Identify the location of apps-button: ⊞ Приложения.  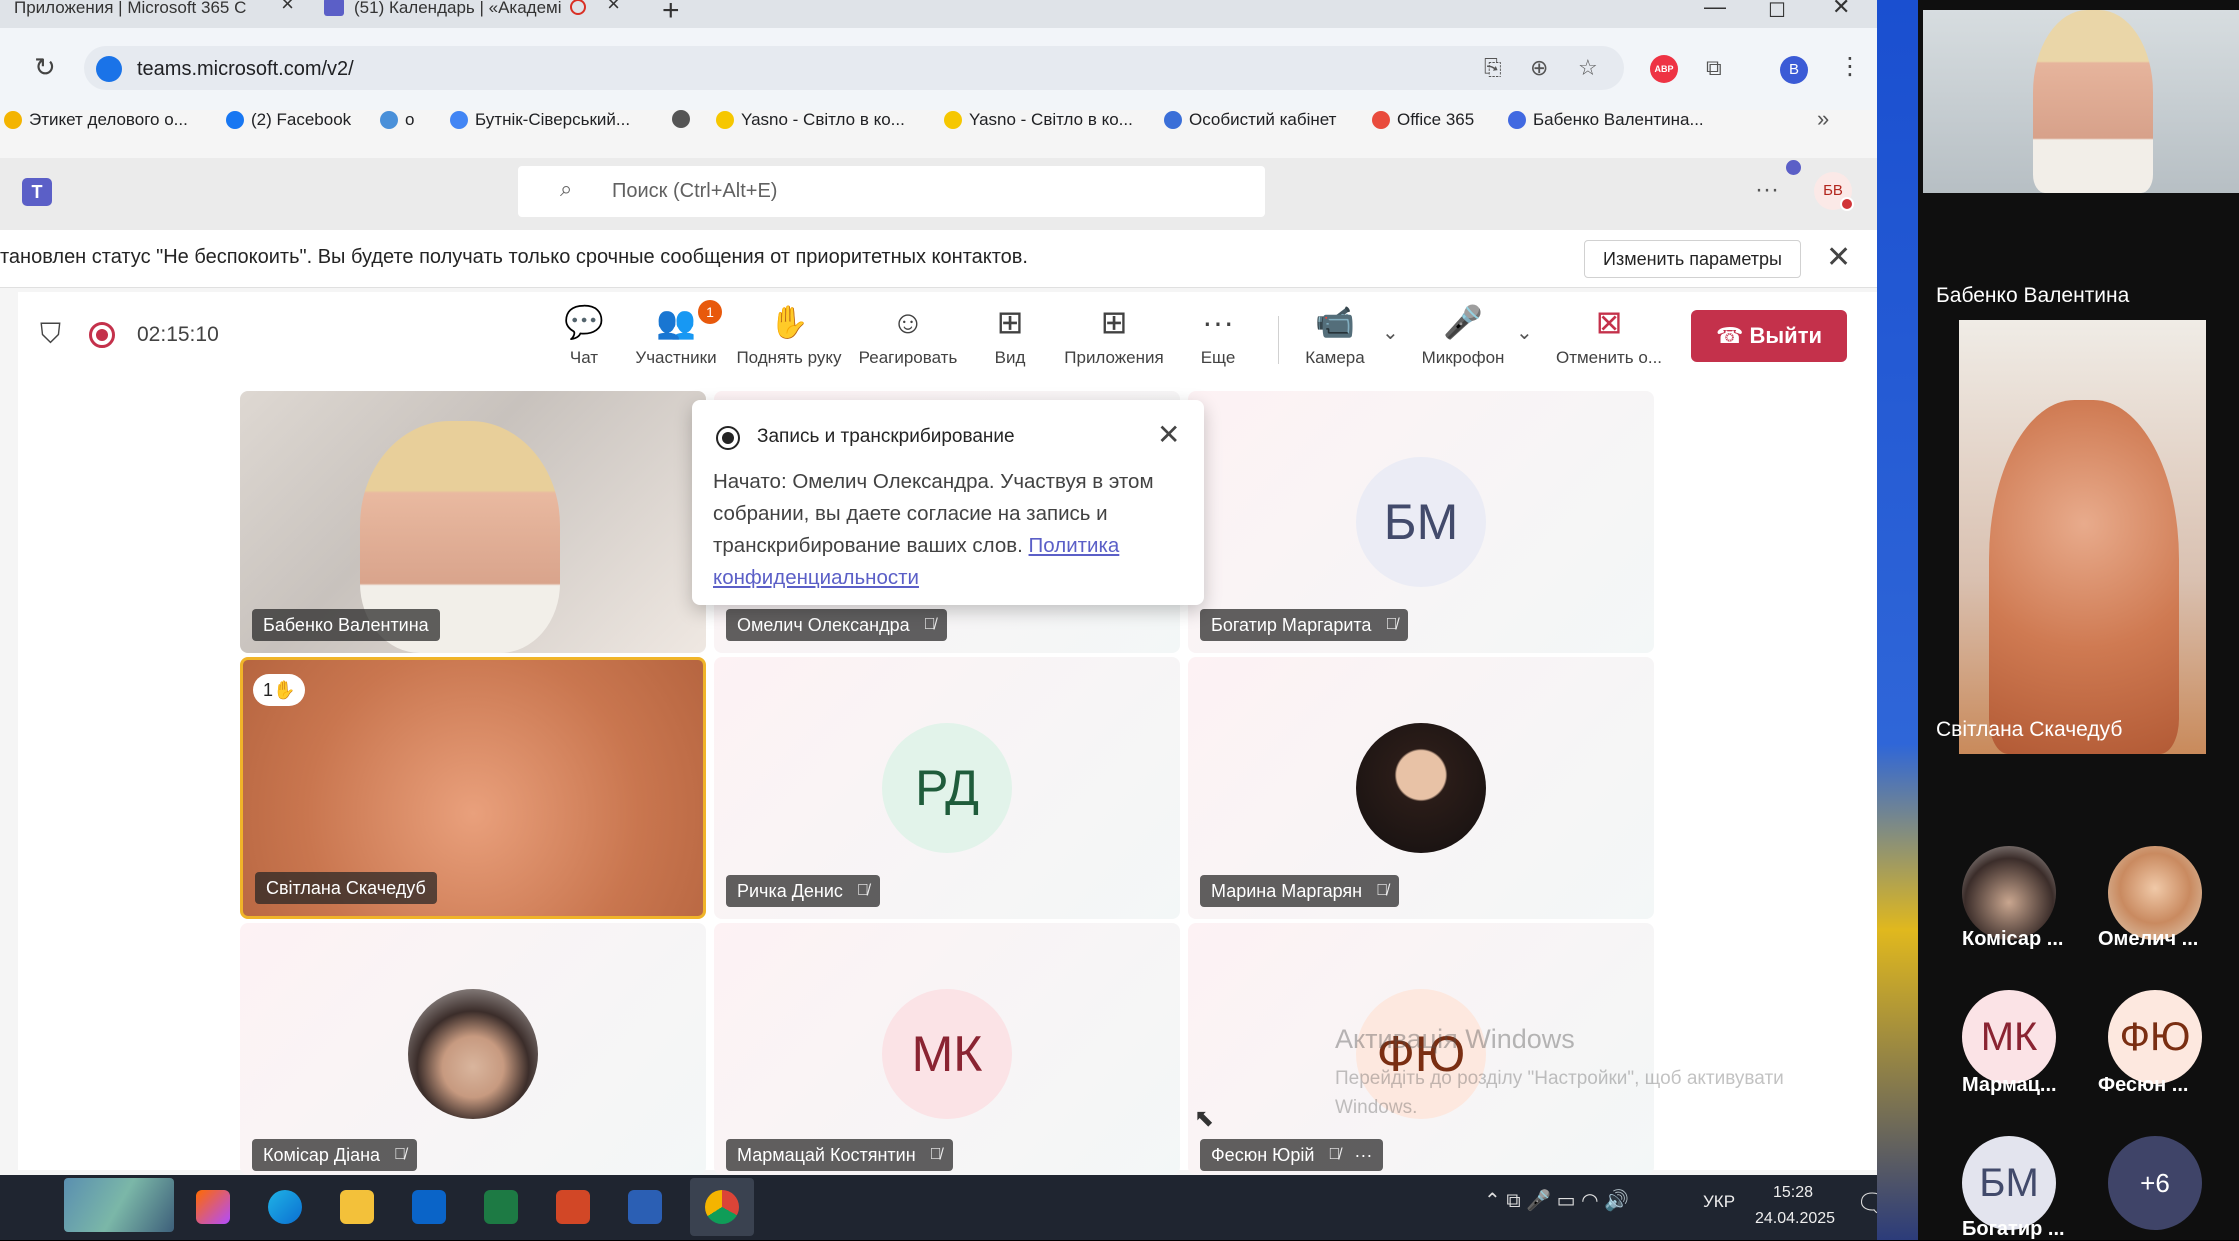
(1114, 334).